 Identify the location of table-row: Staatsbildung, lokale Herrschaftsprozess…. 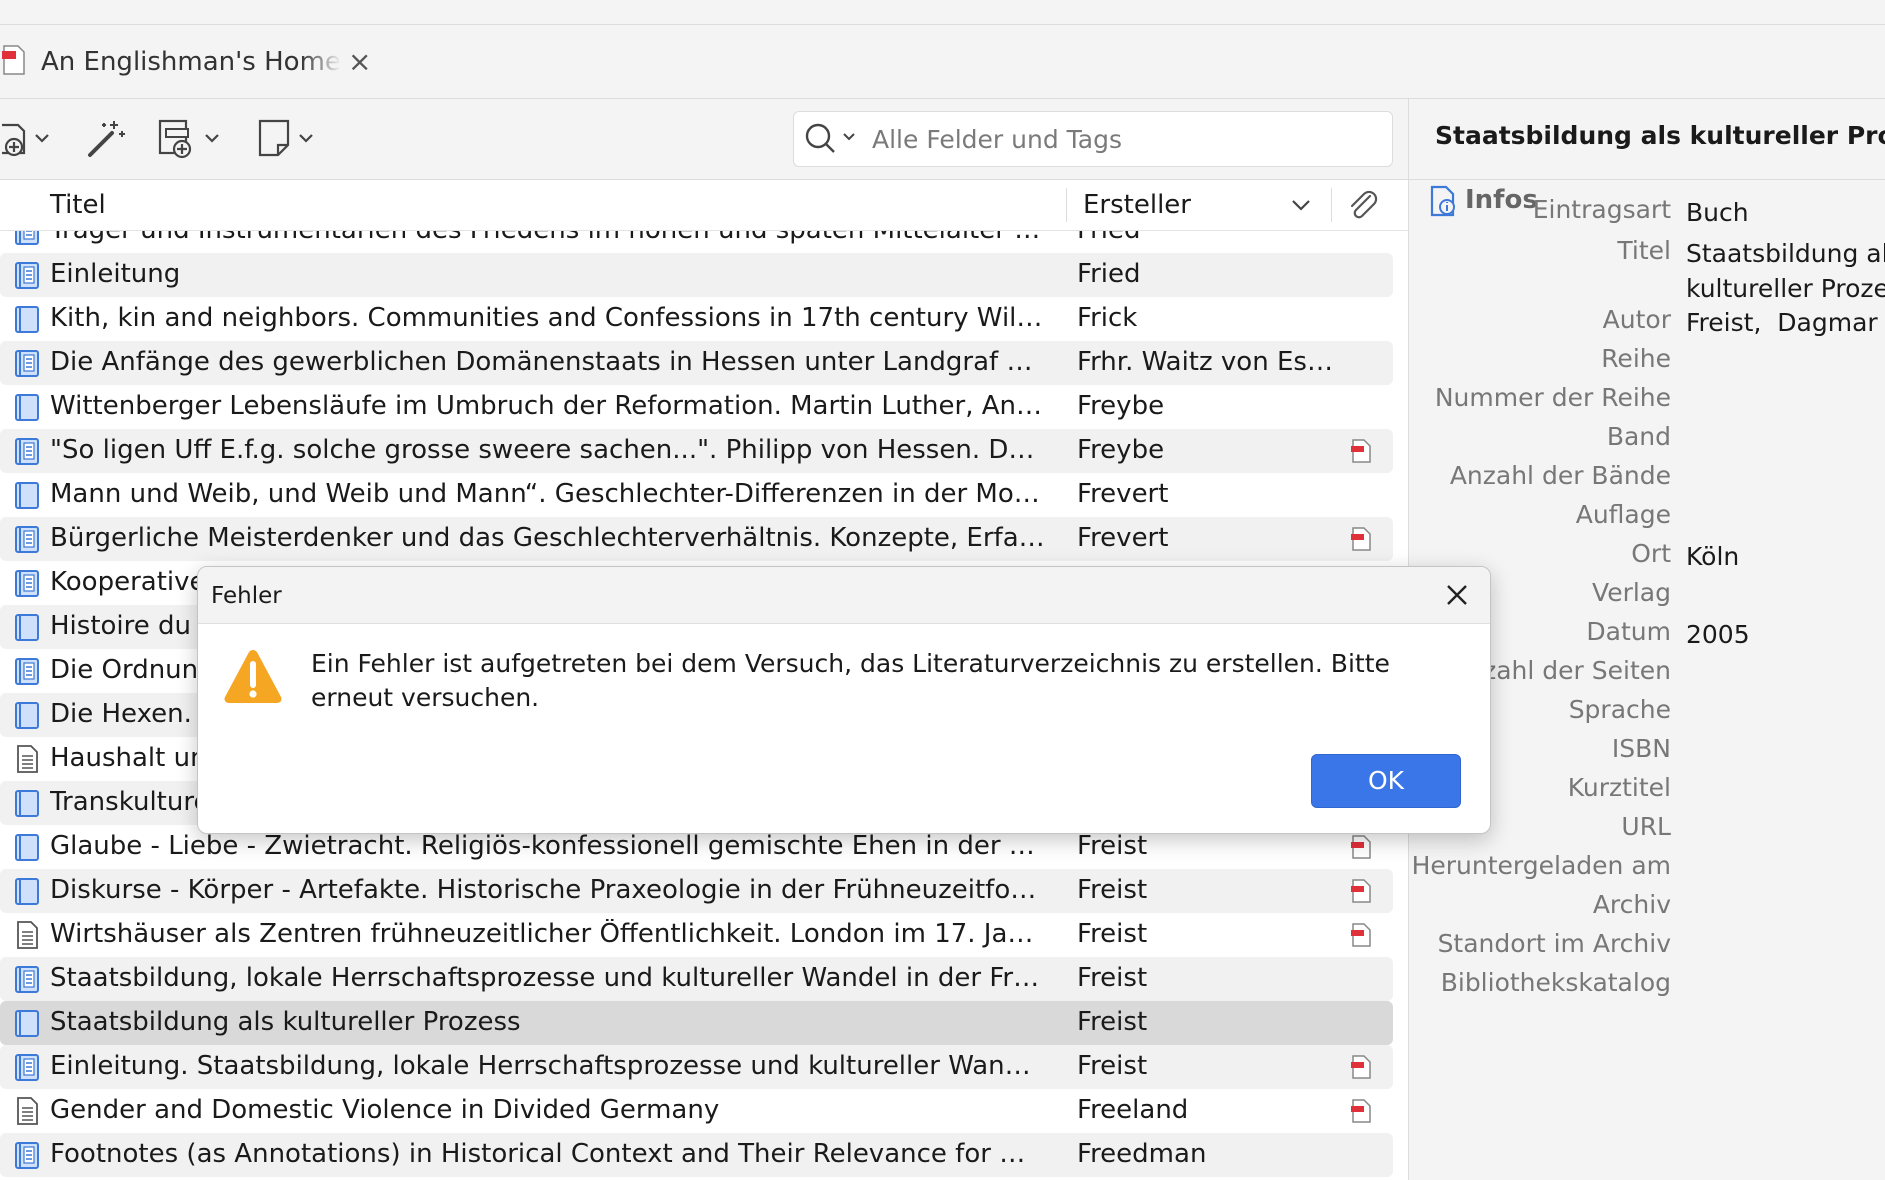
(696, 979).